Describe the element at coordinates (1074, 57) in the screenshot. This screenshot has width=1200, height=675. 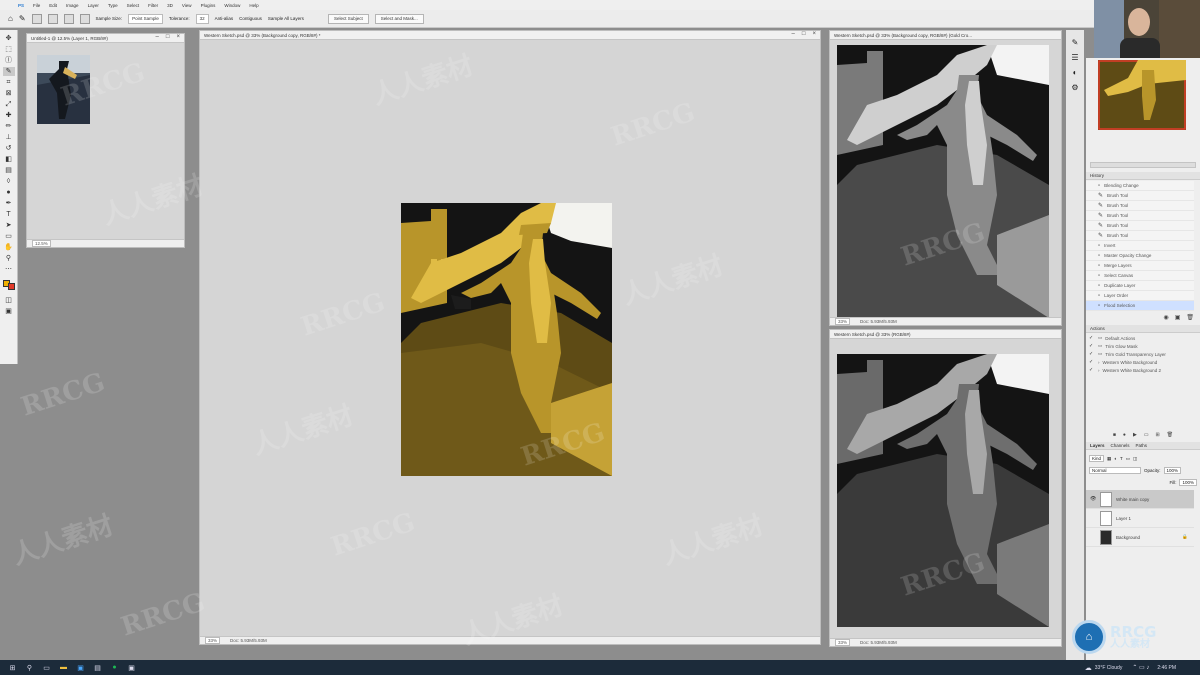
I see `properties-icon: ☰` at that location.